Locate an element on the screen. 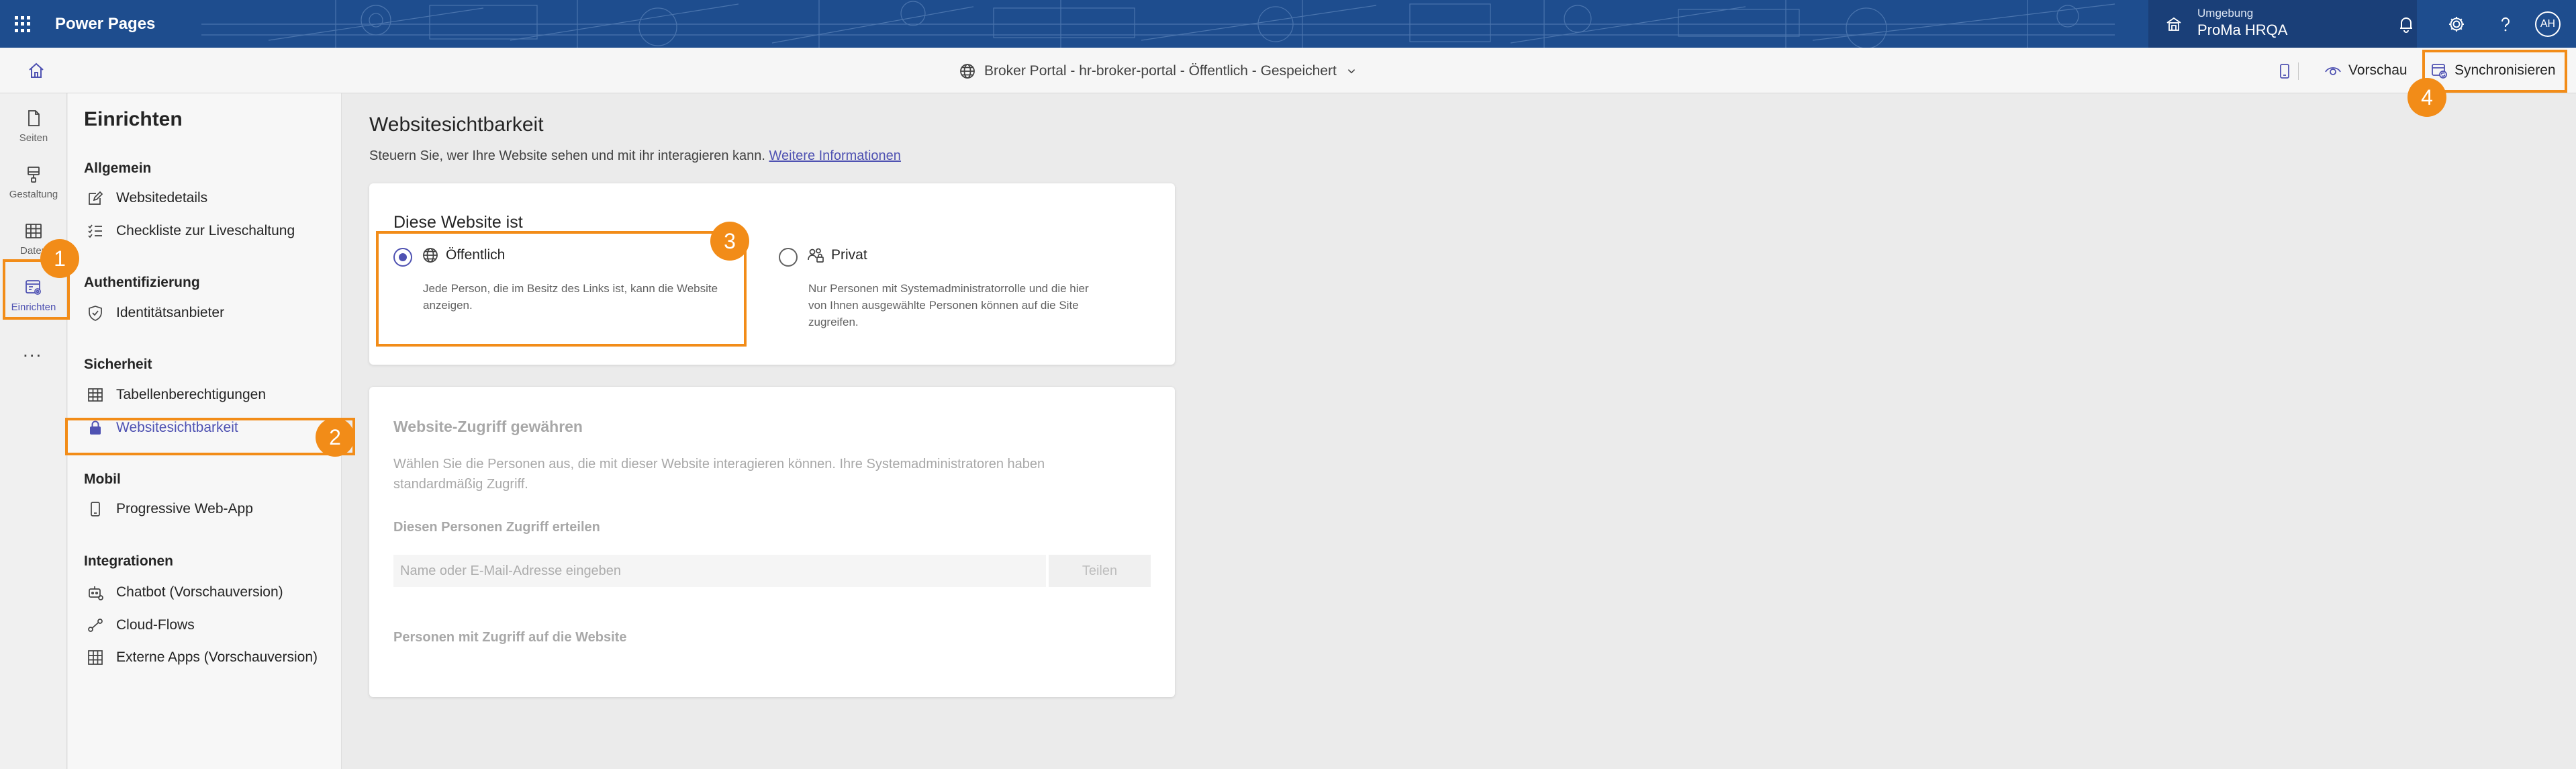 The height and width of the screenshot is (769, 2576). lock-icon is located at coordinates (95, 427).